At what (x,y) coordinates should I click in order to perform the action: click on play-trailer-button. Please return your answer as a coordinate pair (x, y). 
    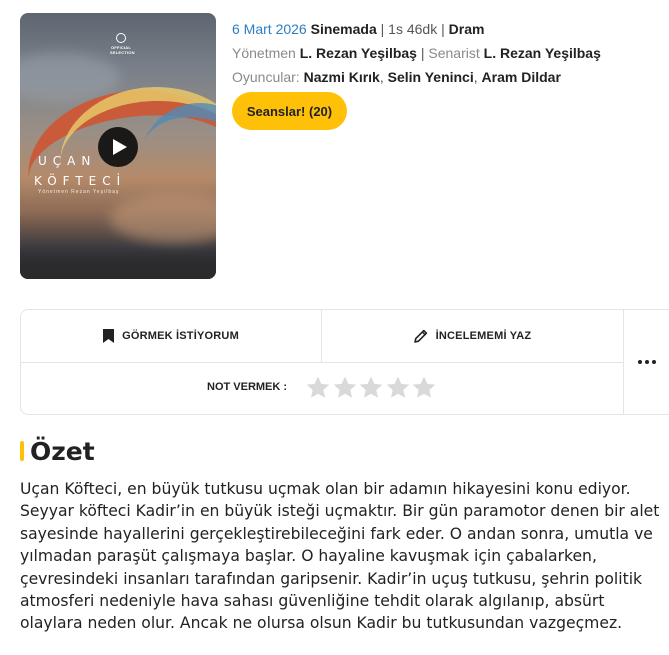
    Looking at the image, I should click on (118, 147).